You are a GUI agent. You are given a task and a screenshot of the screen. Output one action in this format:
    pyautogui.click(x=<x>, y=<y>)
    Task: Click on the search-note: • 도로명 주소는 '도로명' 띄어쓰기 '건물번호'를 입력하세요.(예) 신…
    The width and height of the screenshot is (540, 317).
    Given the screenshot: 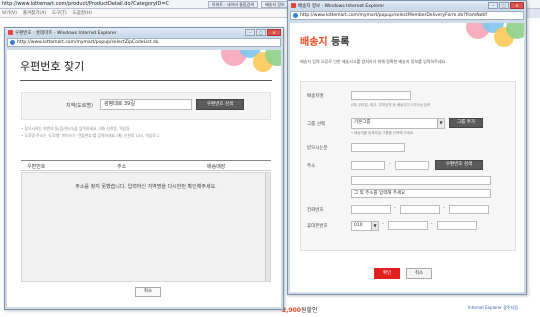 What is the action you would take?
    pyautogui.click(x=90, y=135)
    